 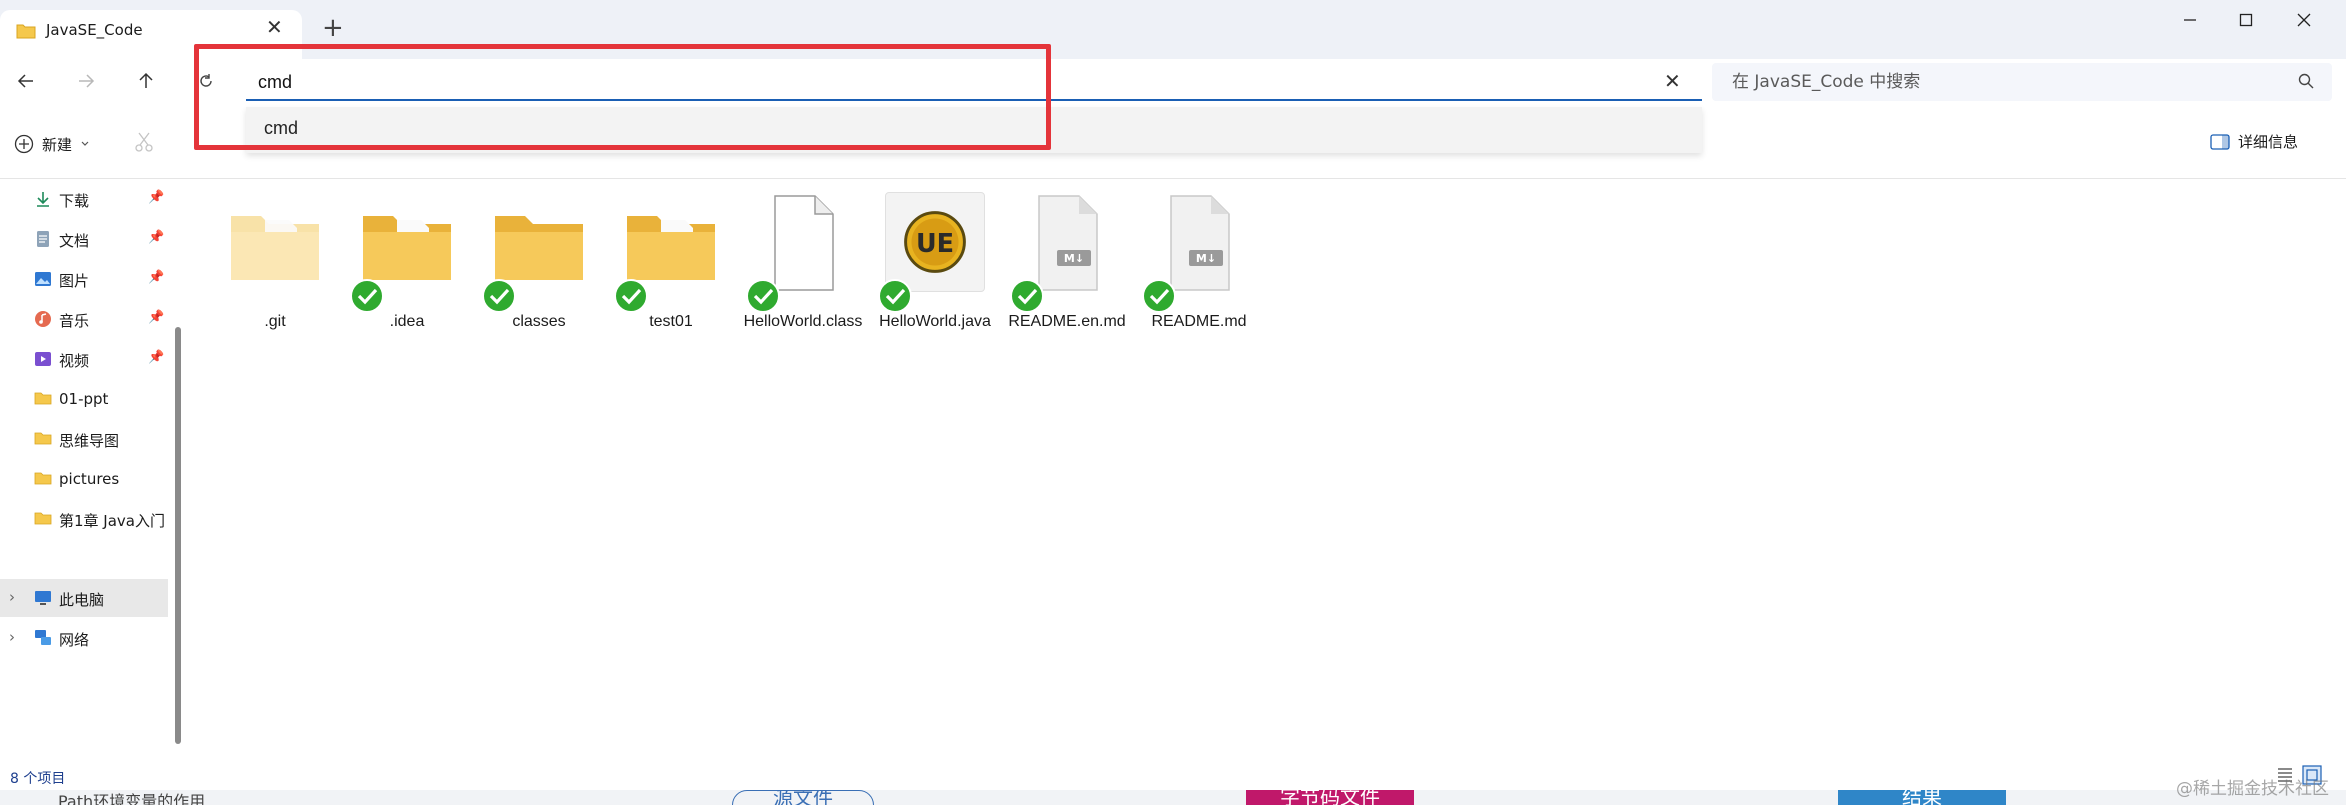 I want to click on close-window-button, so click(x=2304, y=20).